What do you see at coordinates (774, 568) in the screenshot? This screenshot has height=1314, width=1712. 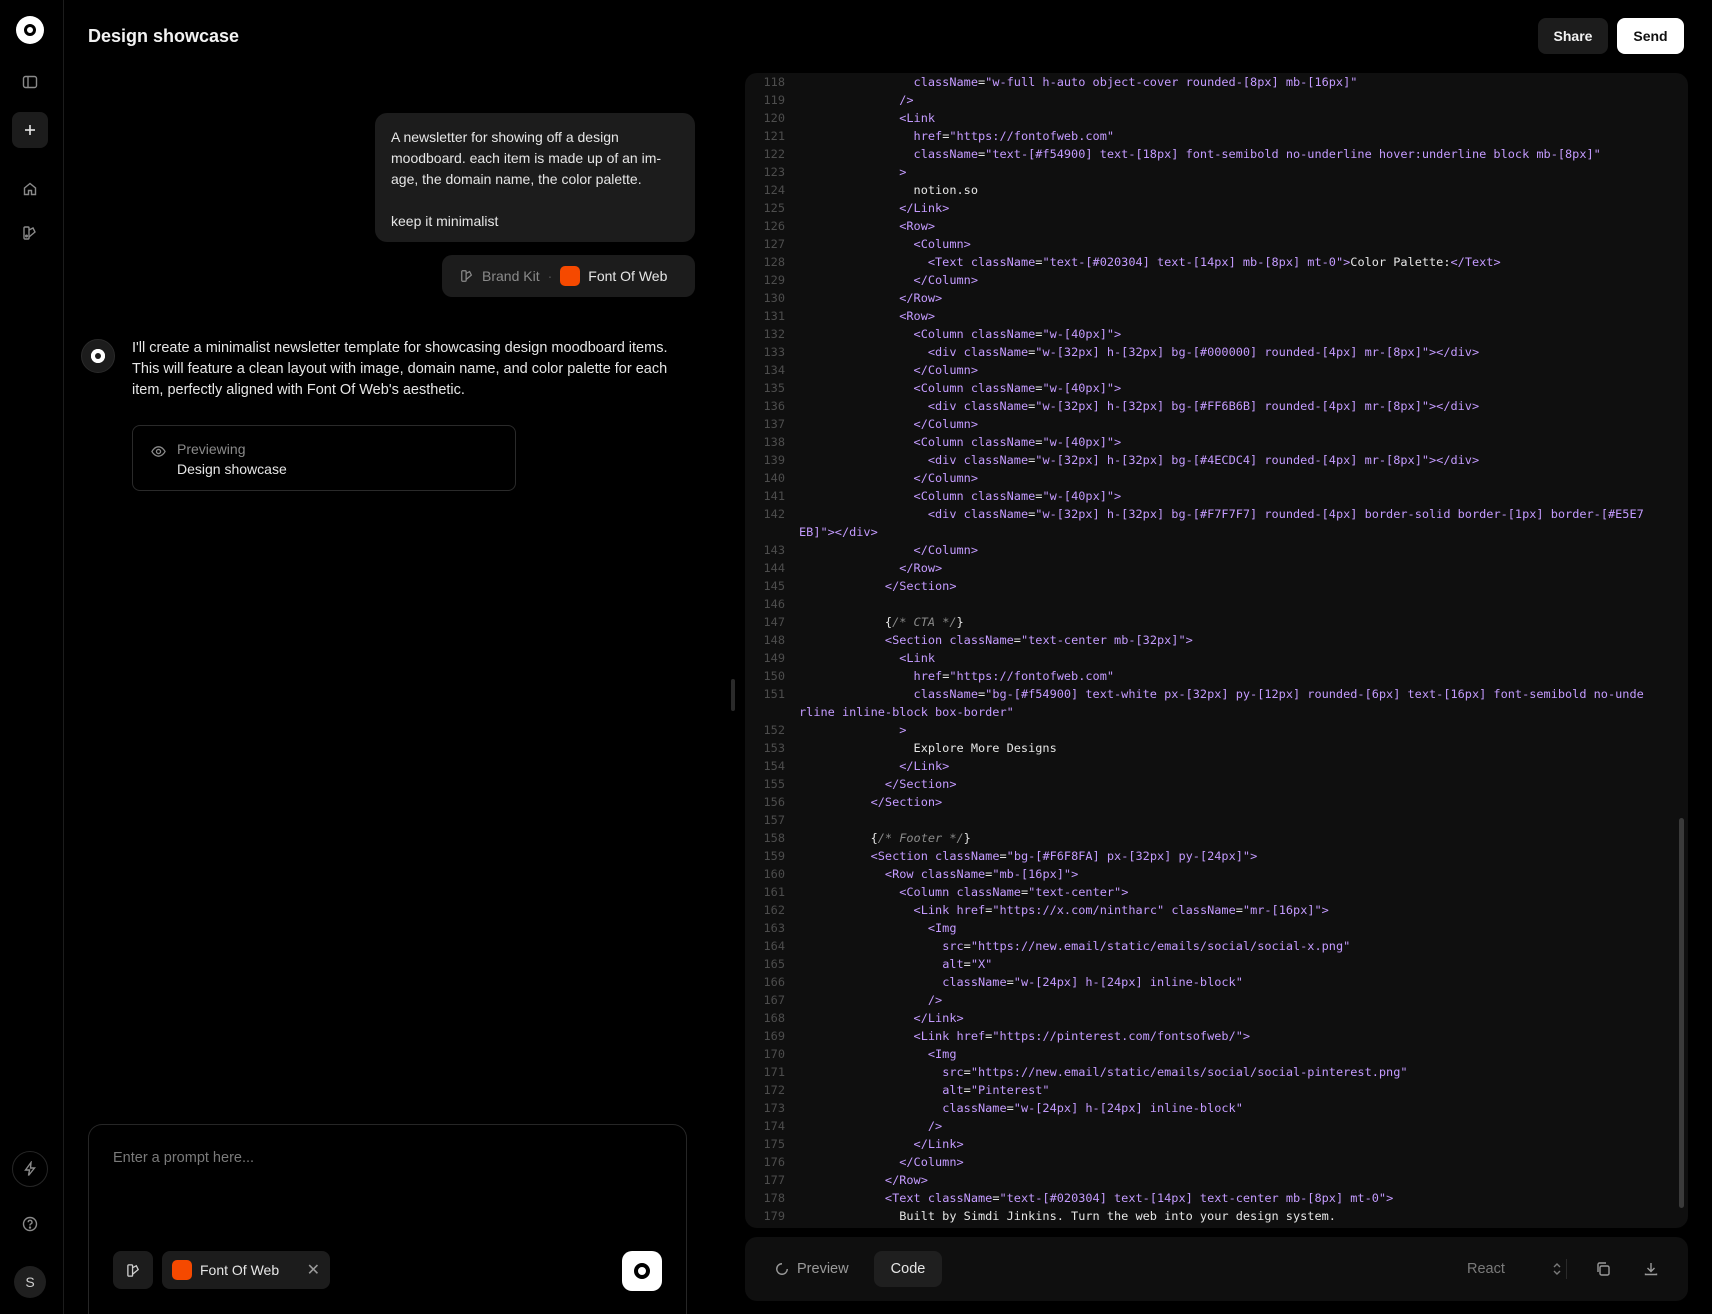 I see `line-number: 144` at bounding box center [774, 568].